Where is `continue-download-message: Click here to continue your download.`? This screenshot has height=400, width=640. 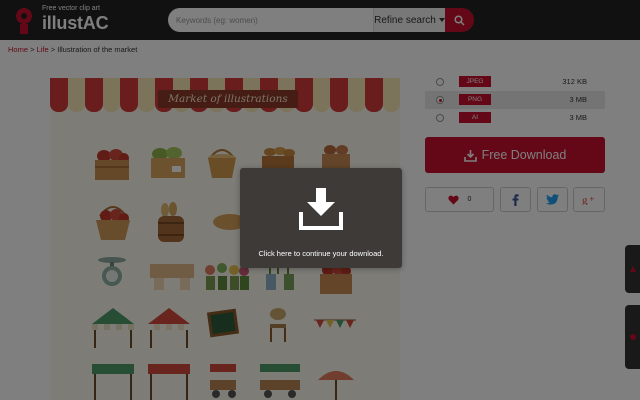
continue-download-message: Click here to continue your download. is located at coordinates (321, 253).